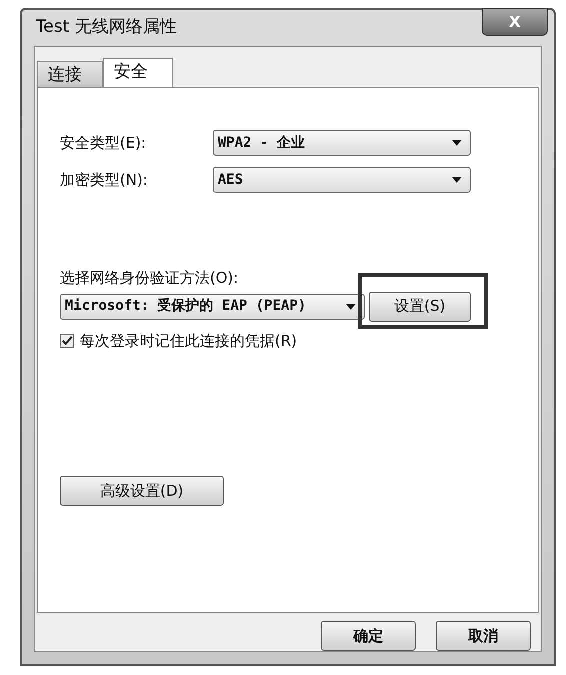 This screenshot has height=675, width=566. What do you see at coordinates (138, 73) in the screenshot?
I see `tab: 安全` at bounding box center [138, 73].